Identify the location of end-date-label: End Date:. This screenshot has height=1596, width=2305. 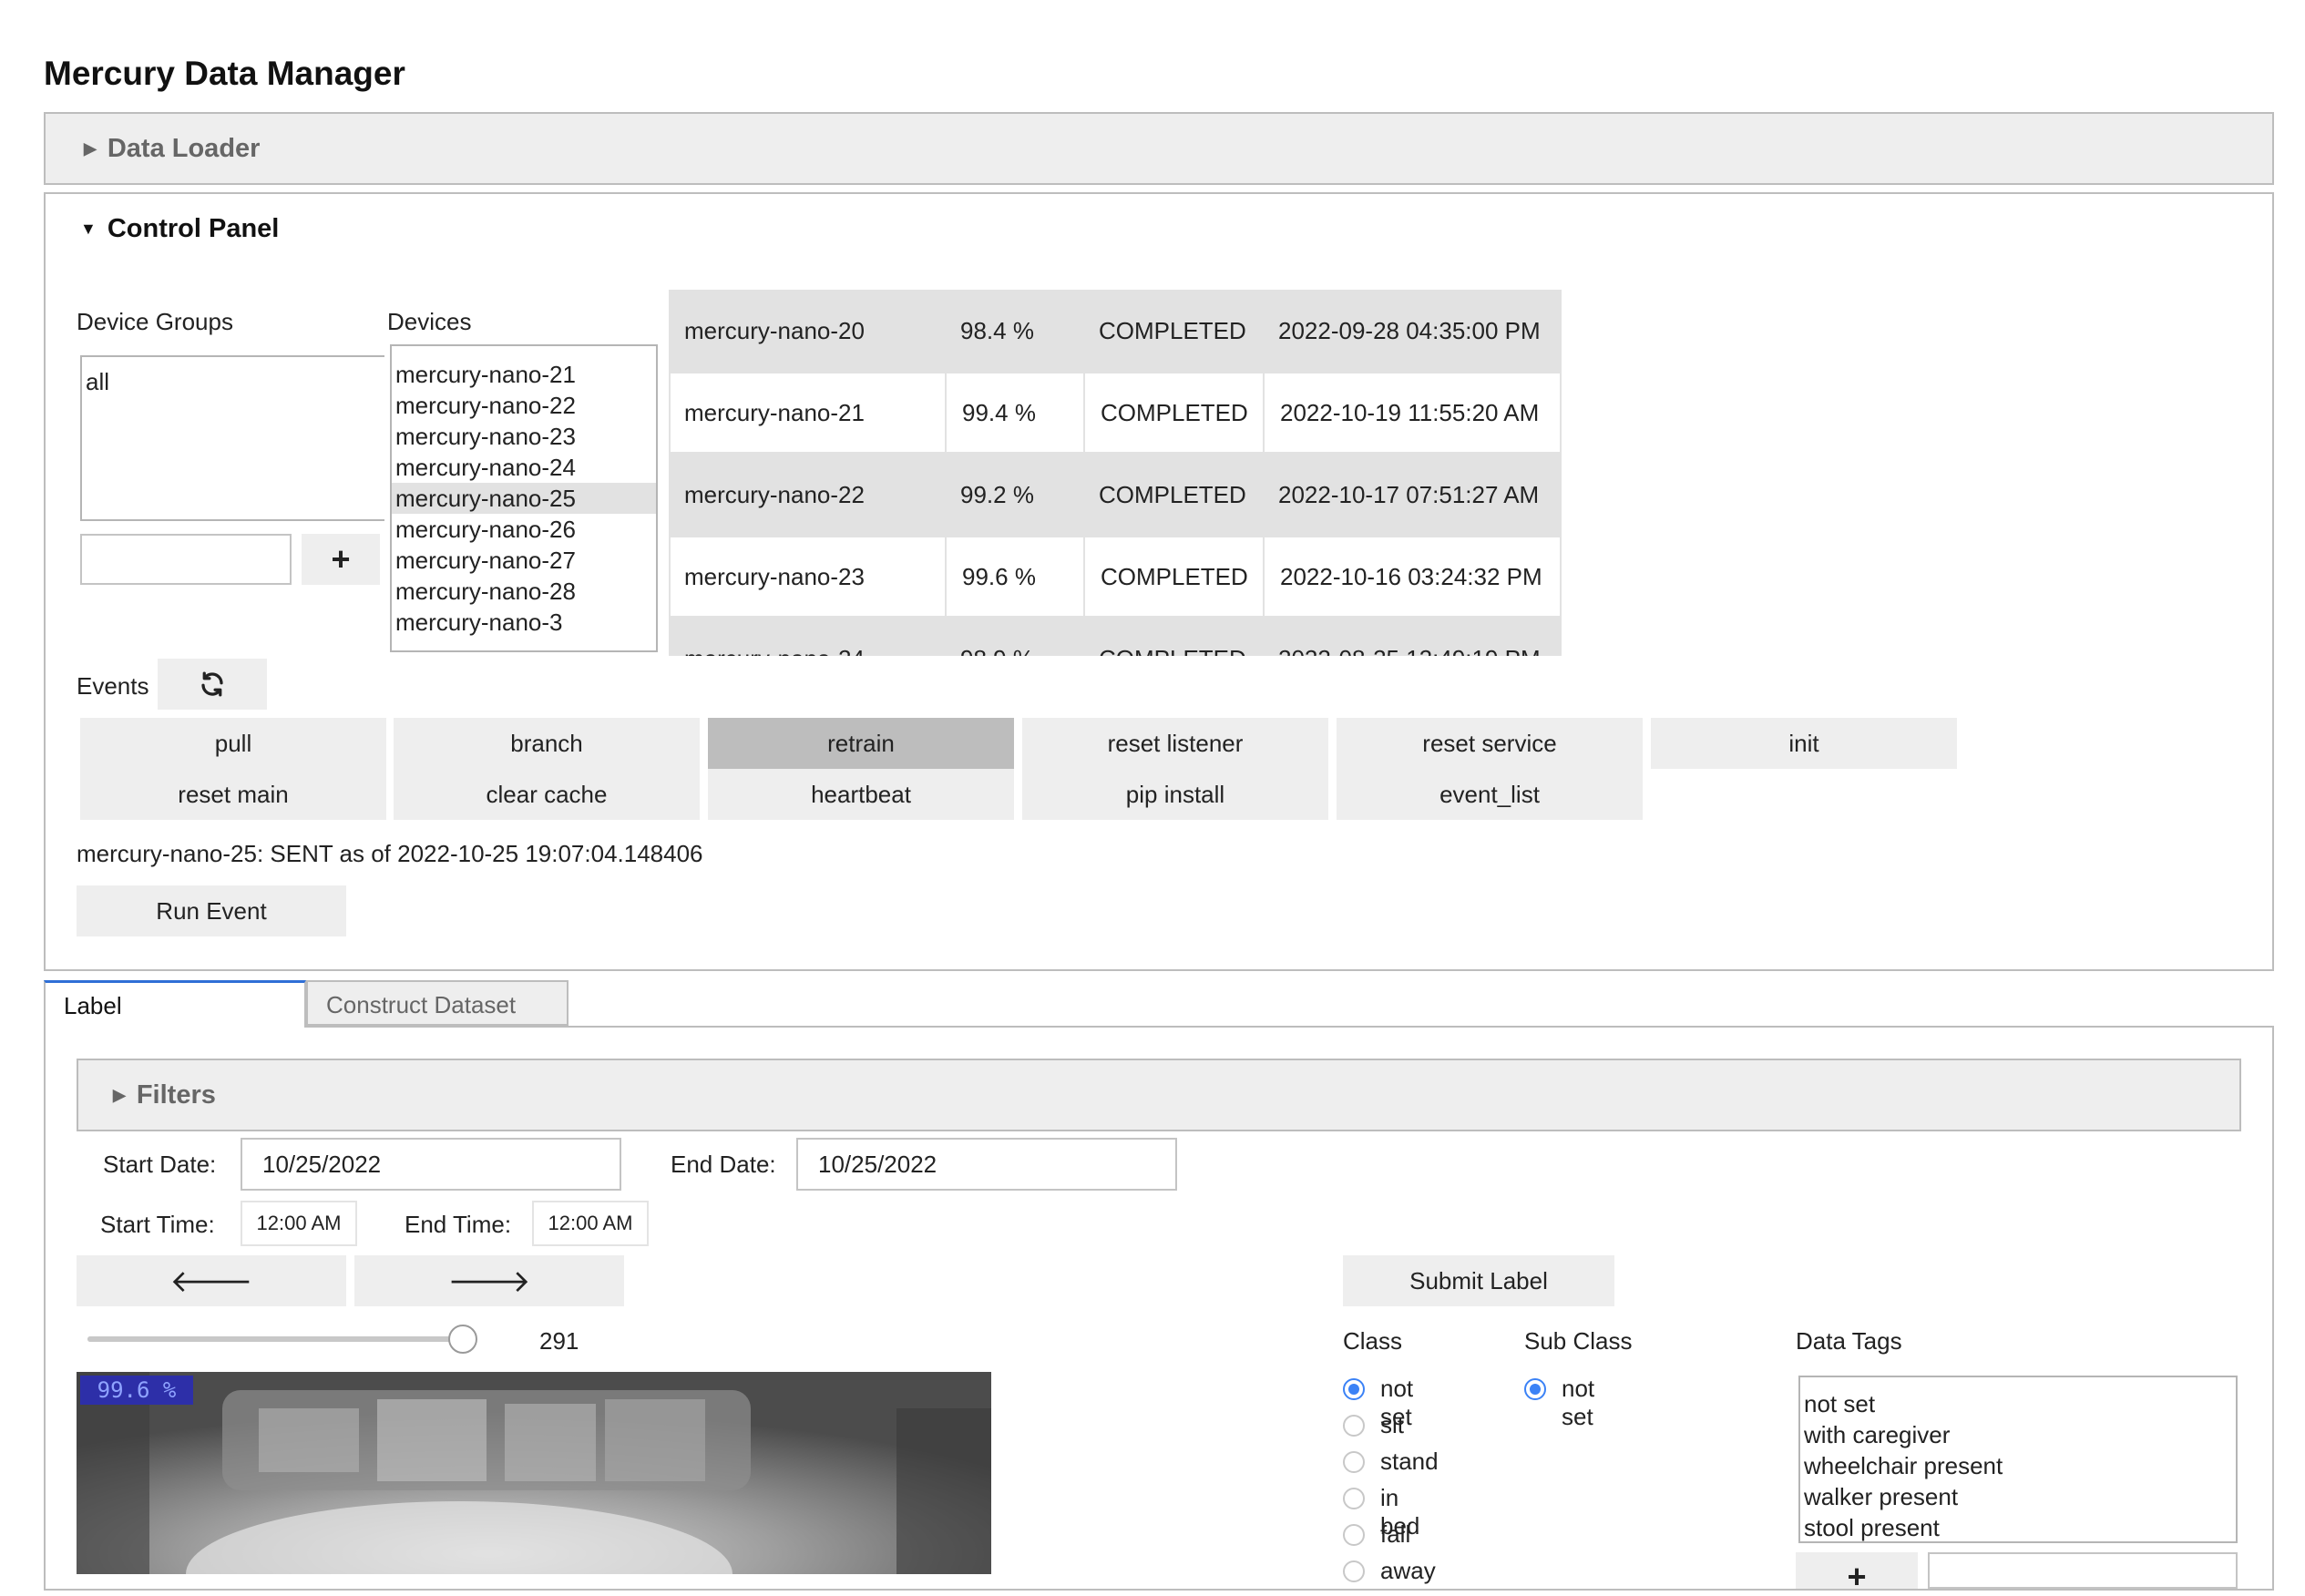
(723, 1164).